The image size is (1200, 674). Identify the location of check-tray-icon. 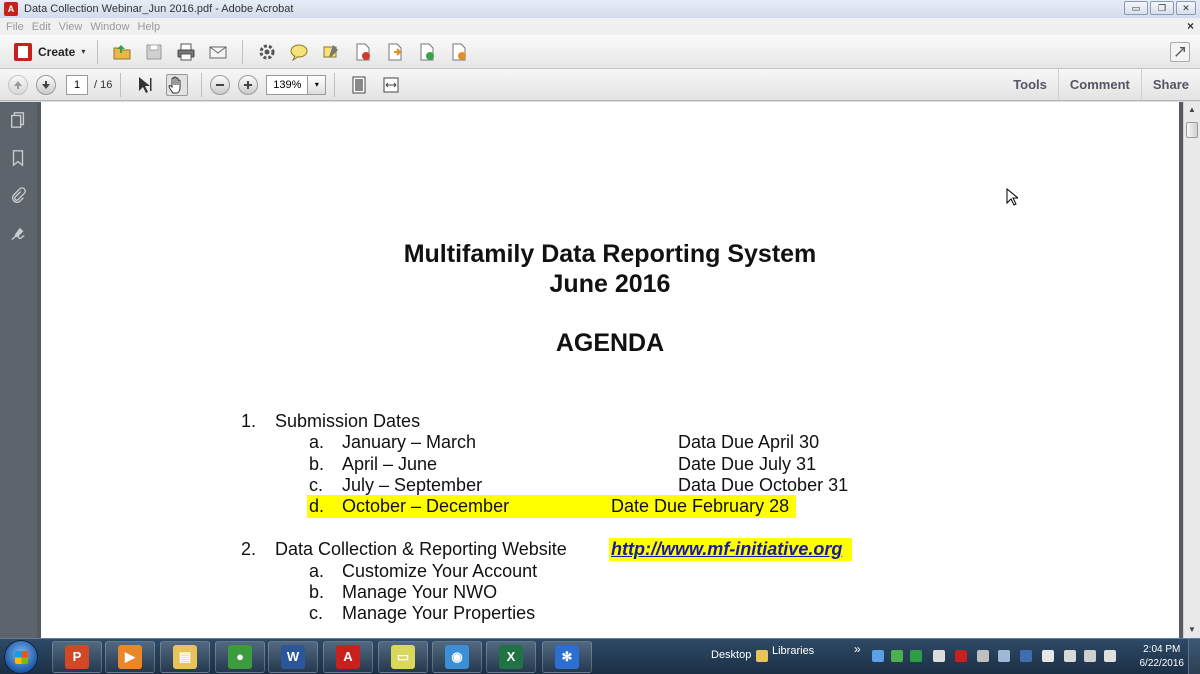
(916, 656).